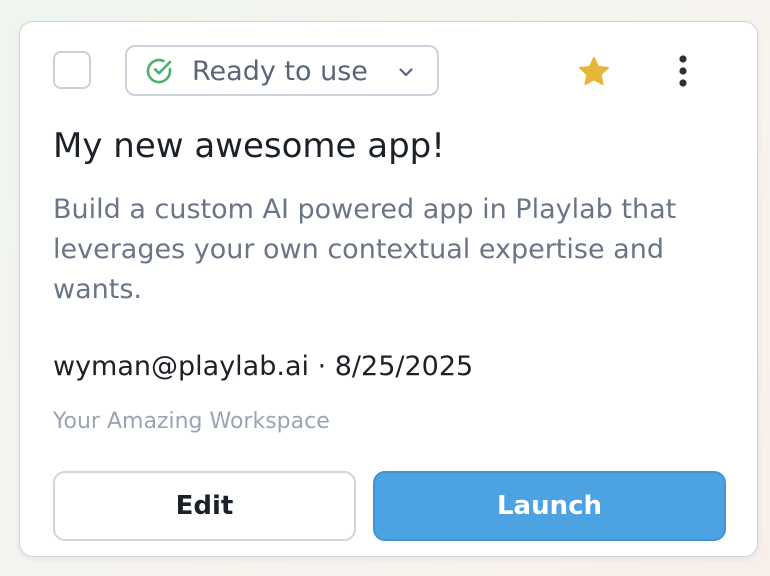  What do you see at coordinates (204, 506) in the screenshot?
I see `edit-button: Edit` at bounding box center [204, 506].